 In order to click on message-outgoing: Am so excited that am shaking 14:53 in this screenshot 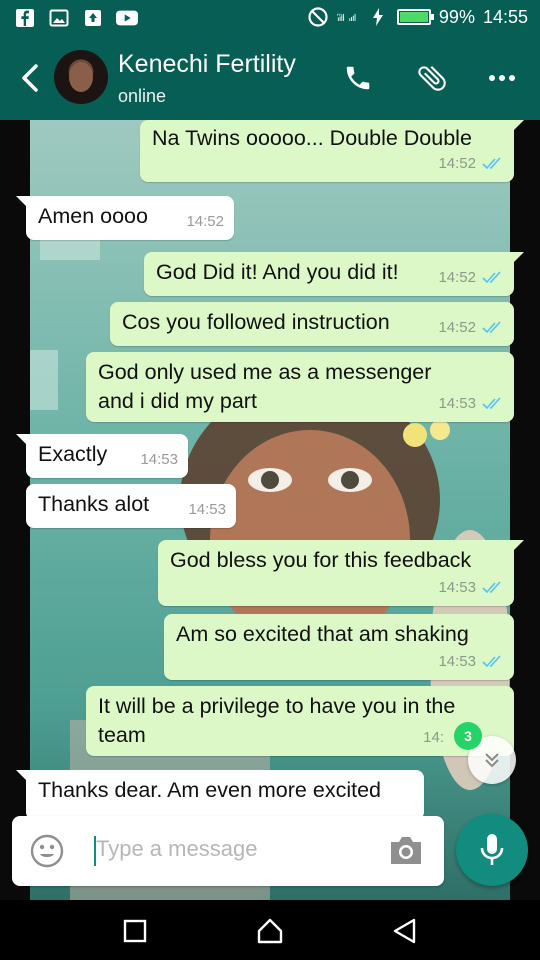, I will do `click(339, 647)`.